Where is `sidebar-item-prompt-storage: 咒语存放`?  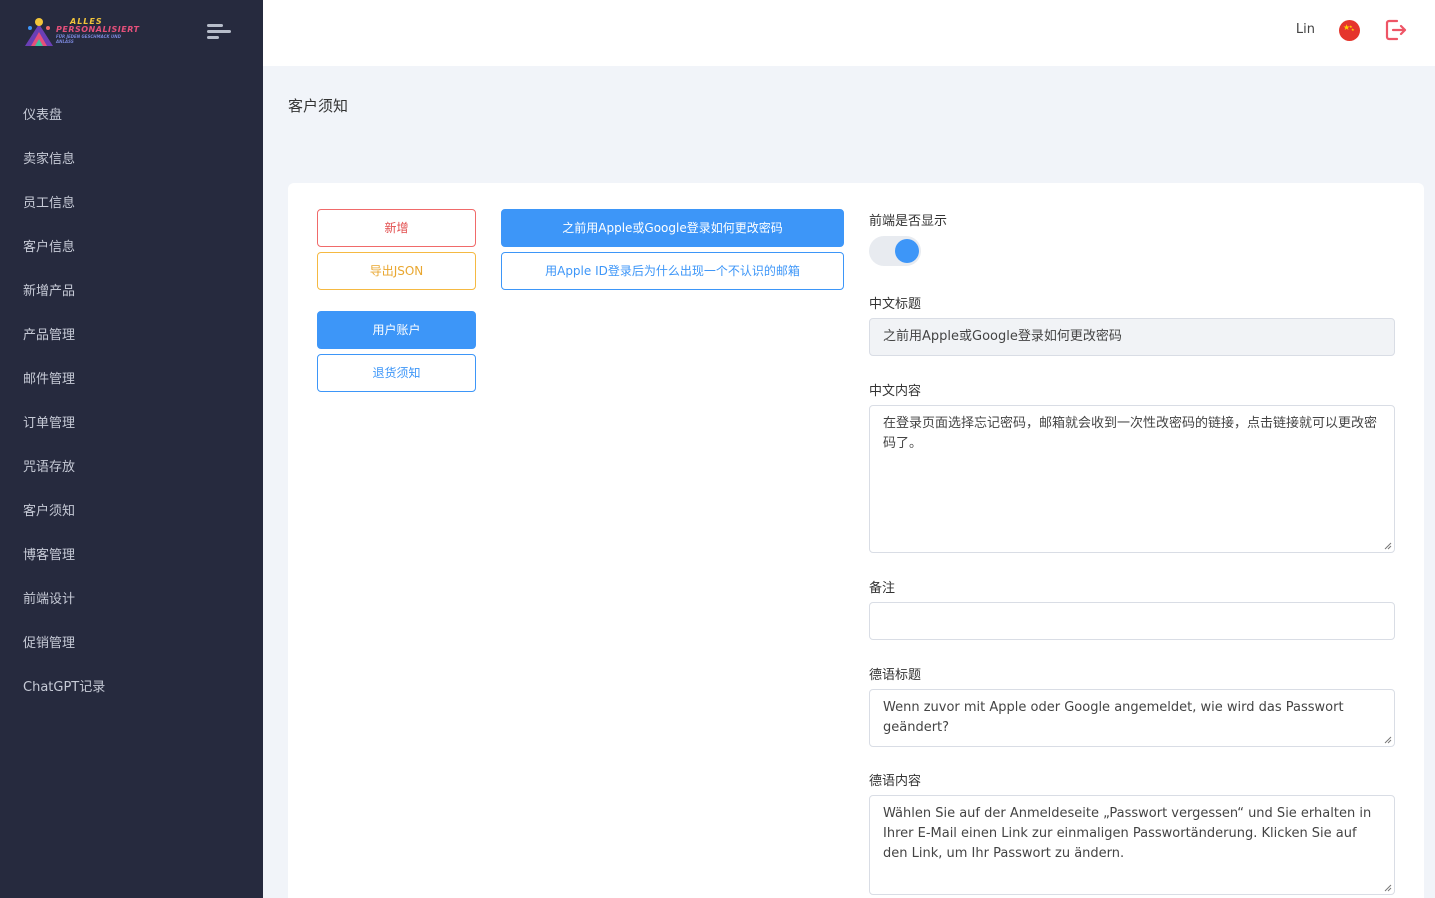
sidebar-item-prompt-storage: 咒语存放 is located at coordinates (131, 468).